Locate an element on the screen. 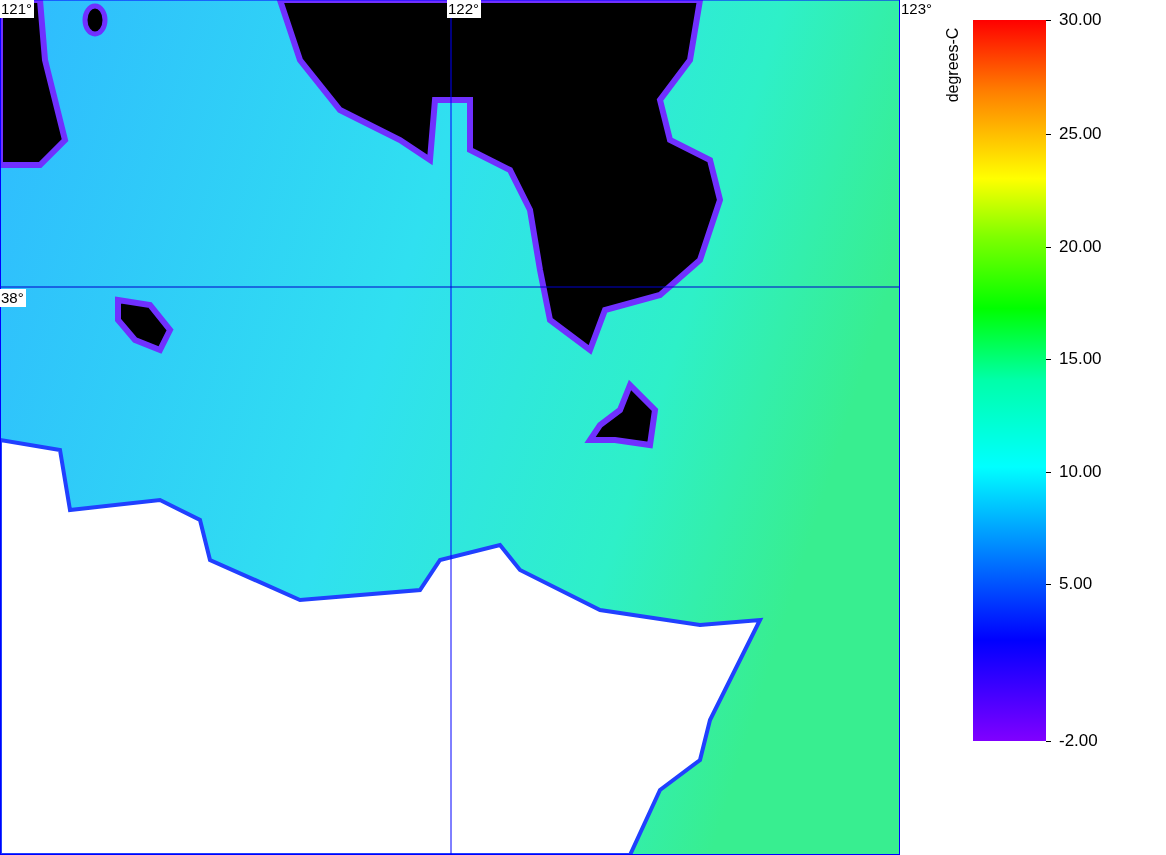 The width and height of the screenshot is (1166, 855). latitude-label: 38° is located at coordinates (13, 298).